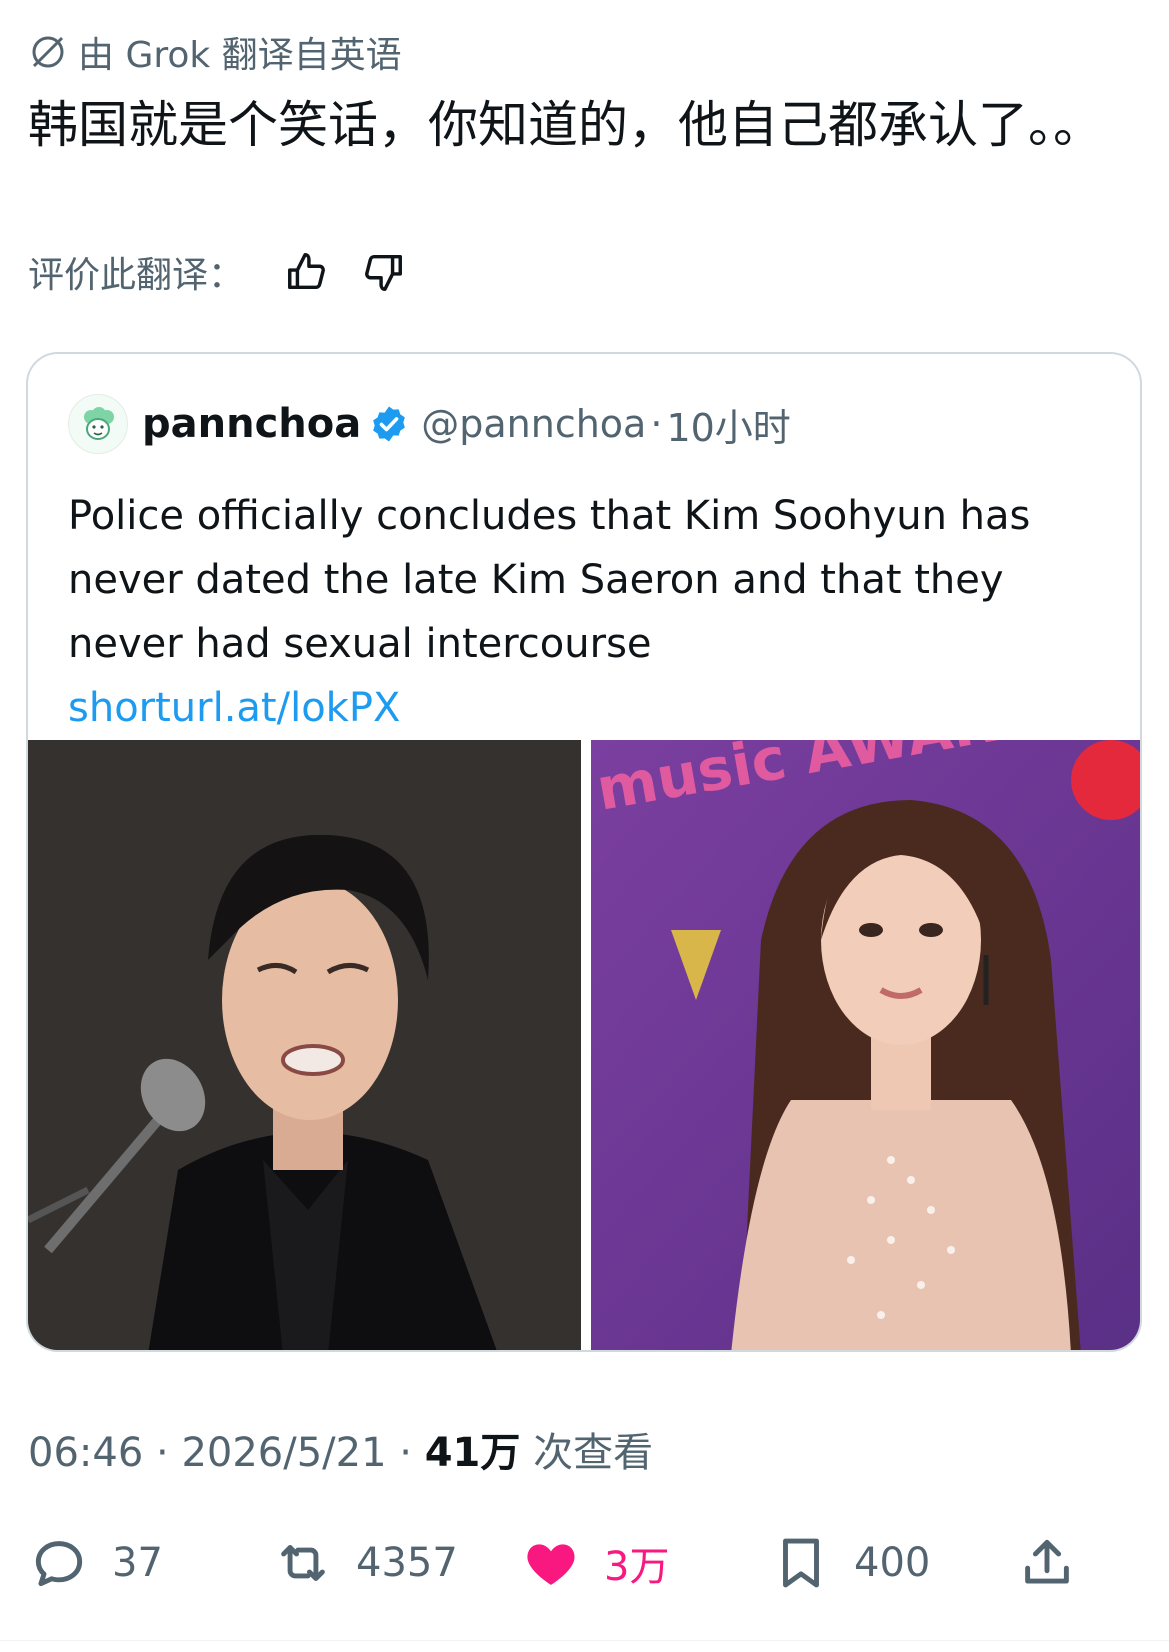 The image size is (1169, 1652). I want to click on rate-translation: 评价此翻译：, so click(217, 272).